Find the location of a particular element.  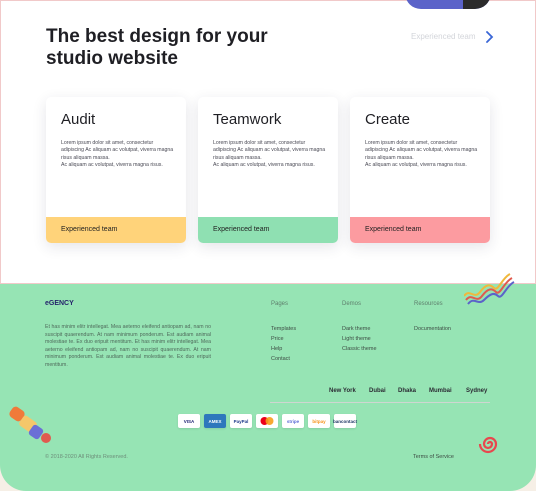

footer-link: Contact is located at coordinates (283, 359).